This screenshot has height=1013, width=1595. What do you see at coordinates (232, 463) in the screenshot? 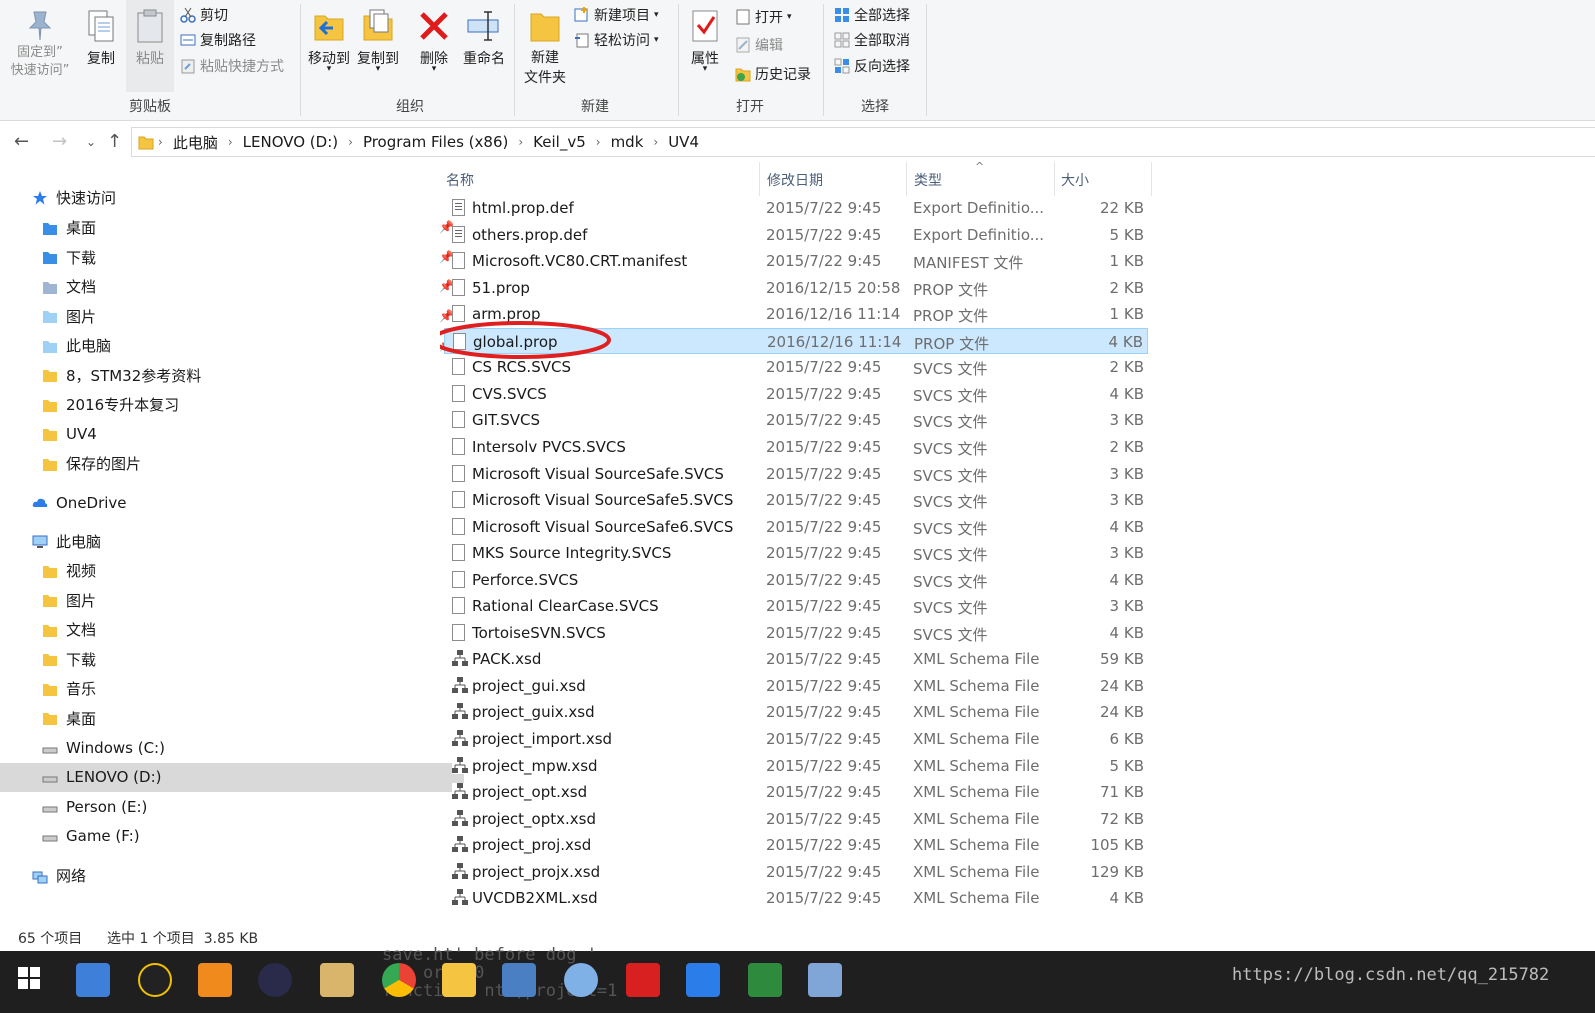
I see `nav-quick-item: 保存的图片` at bounding box center [232, 463].